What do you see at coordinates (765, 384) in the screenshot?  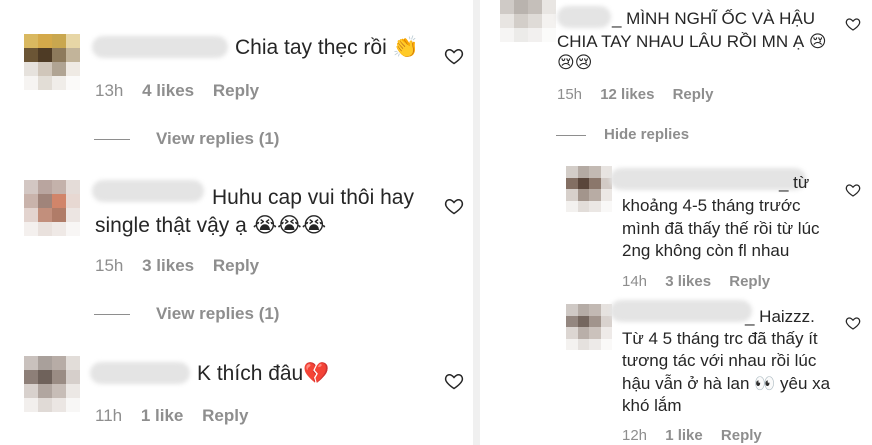 I see `eyes-emoji: 👀` at bounding box center [765, 384].